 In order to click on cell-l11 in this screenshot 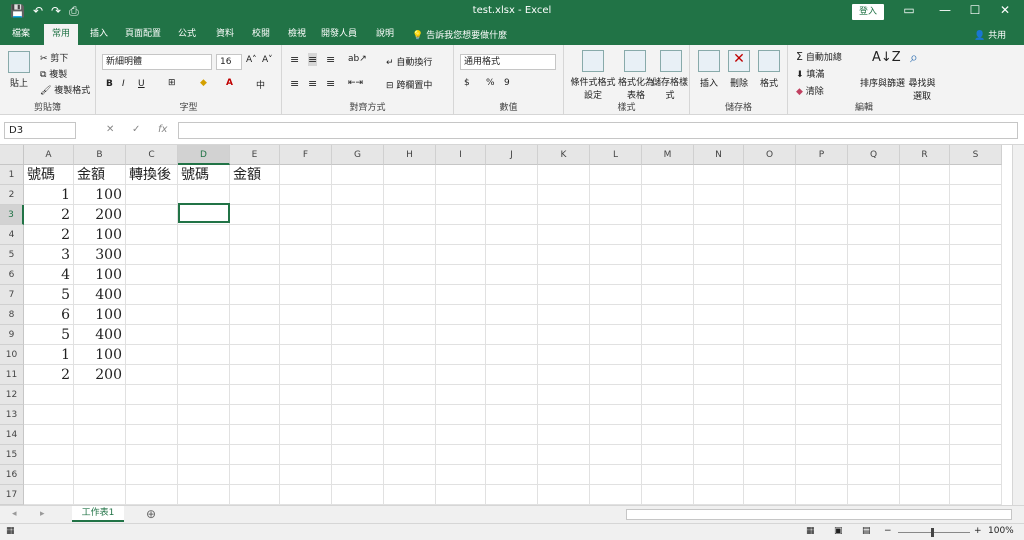, I will do `click(616, 375)`.